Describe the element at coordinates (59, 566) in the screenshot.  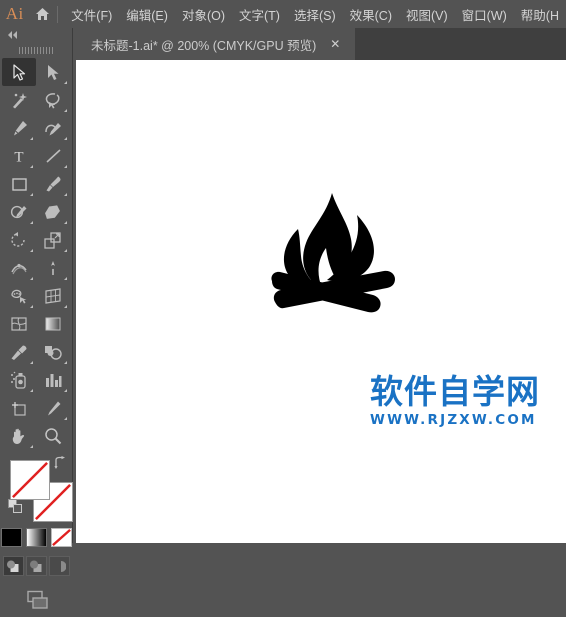
I see `draw-inside-button` at that location.